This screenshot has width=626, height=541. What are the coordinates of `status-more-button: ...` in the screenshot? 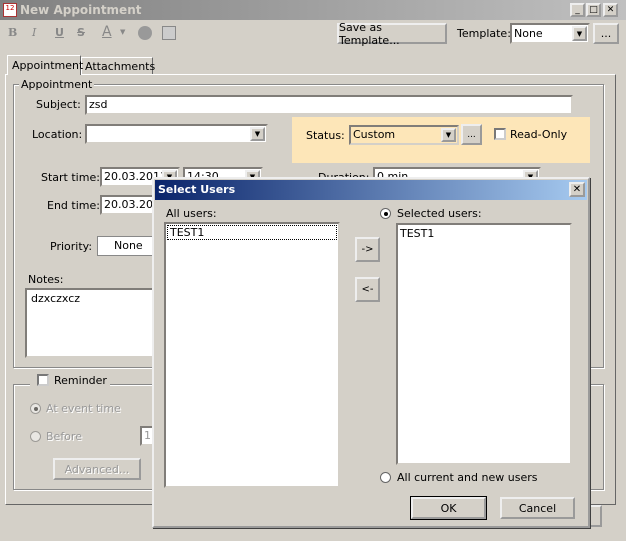 It's located at (471, 134).